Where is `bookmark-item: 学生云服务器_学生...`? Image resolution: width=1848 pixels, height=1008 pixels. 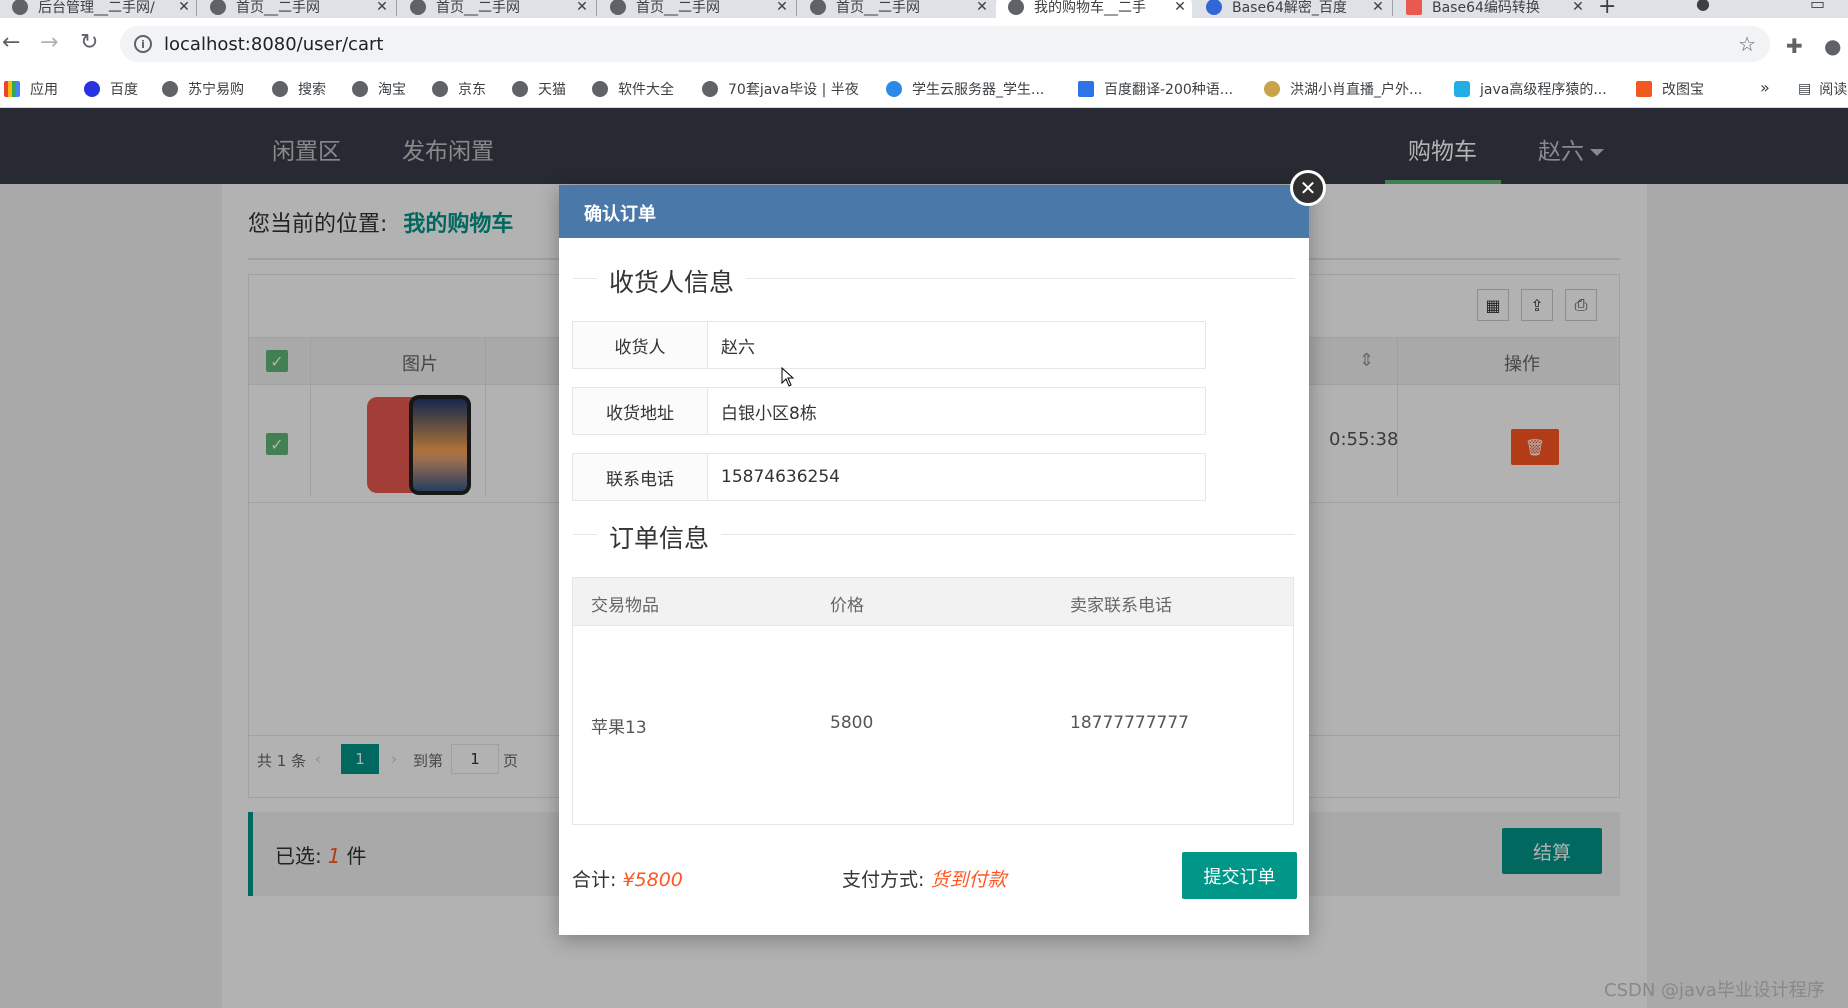
bookmark-item: 学生云服务器_学生... is located at coordinates (965, 89).